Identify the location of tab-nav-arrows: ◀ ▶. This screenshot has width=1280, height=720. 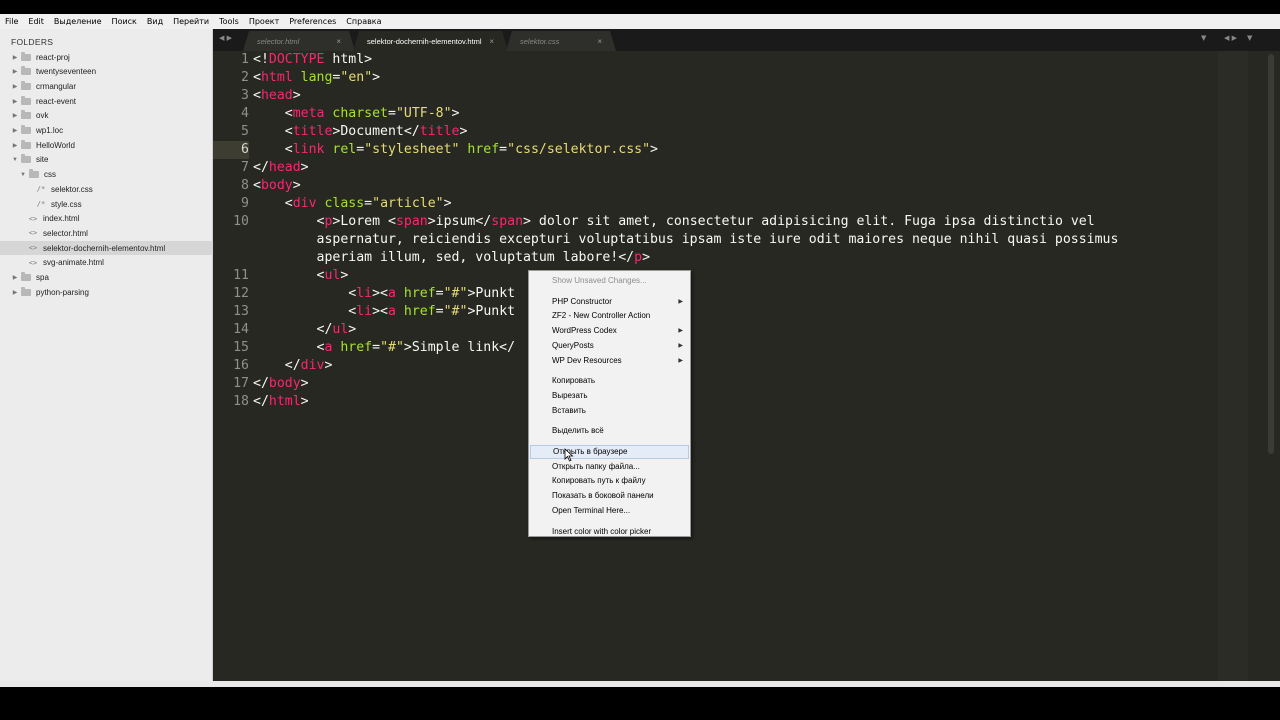
(225, 38).